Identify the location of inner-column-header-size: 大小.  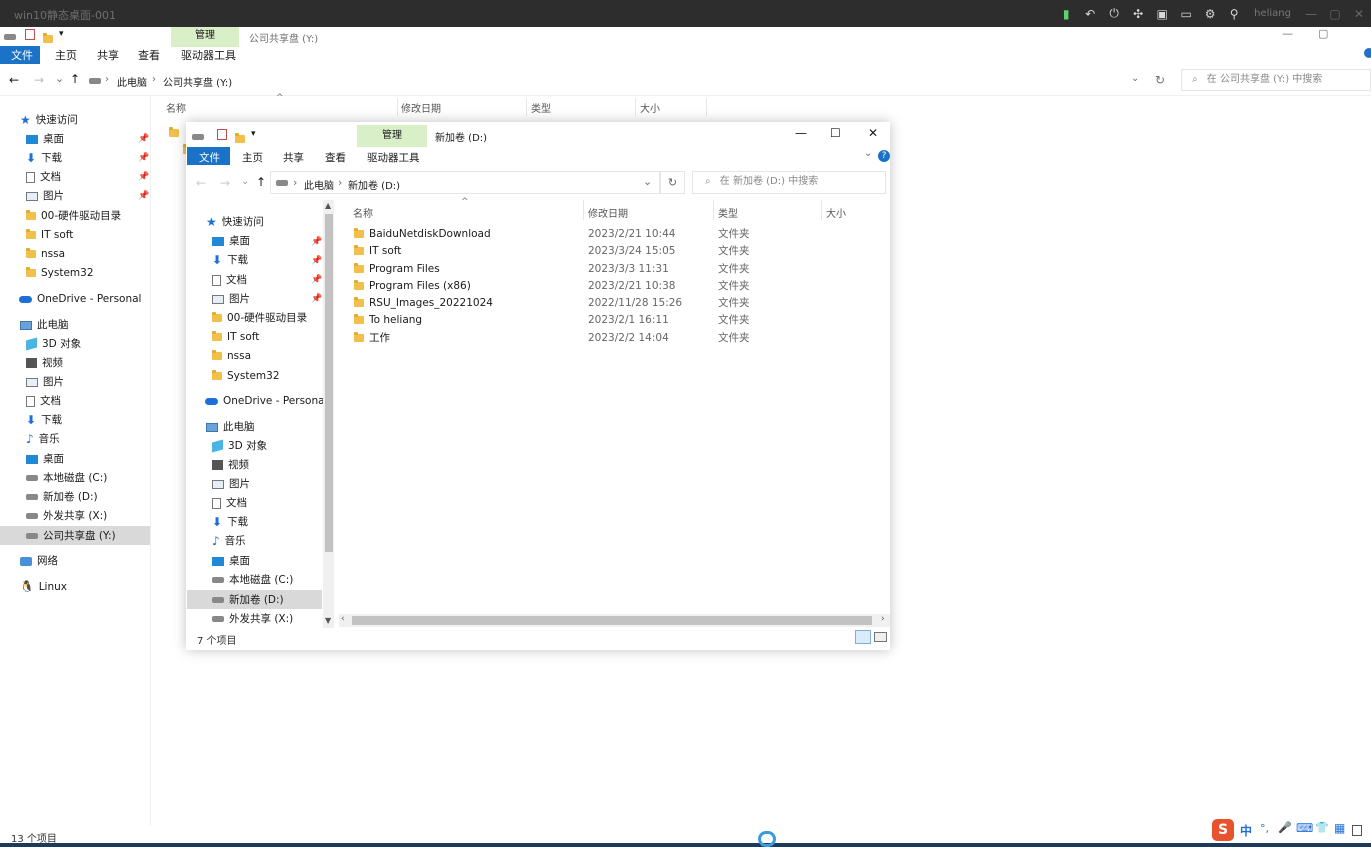
(836, 212).